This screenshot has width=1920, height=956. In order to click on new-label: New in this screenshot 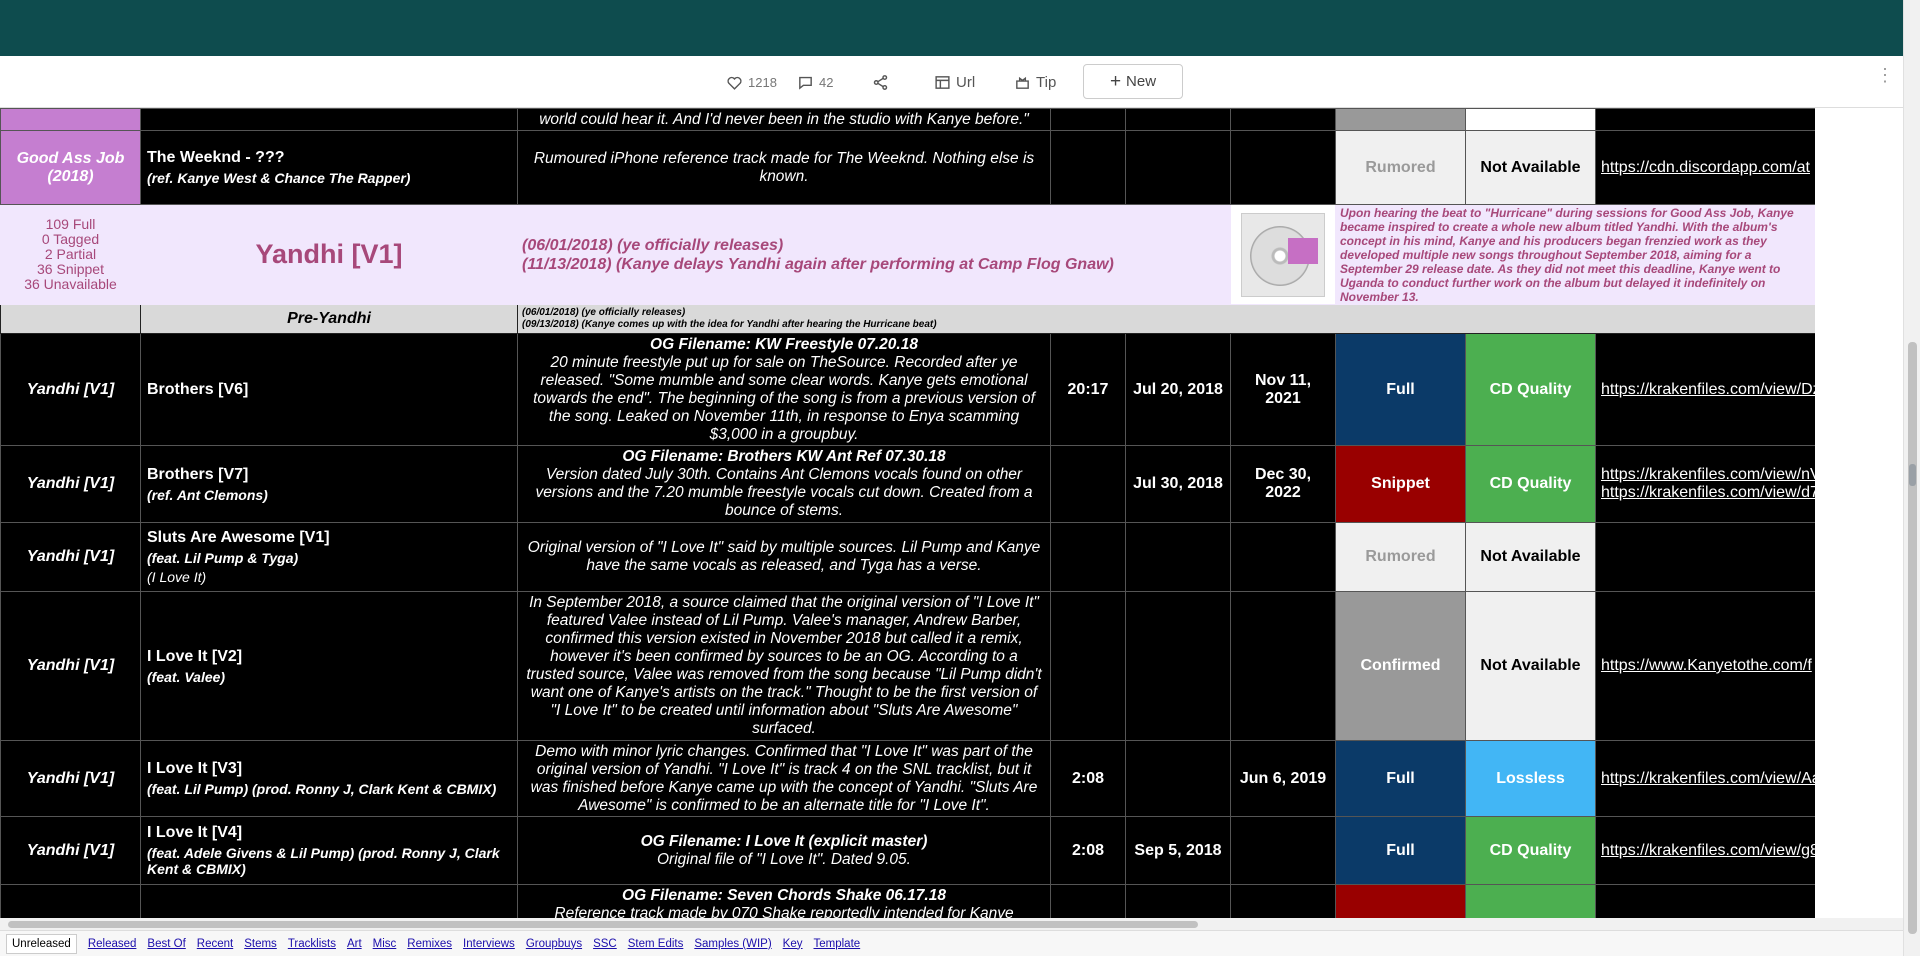, I will do `click(1141, 81)`.